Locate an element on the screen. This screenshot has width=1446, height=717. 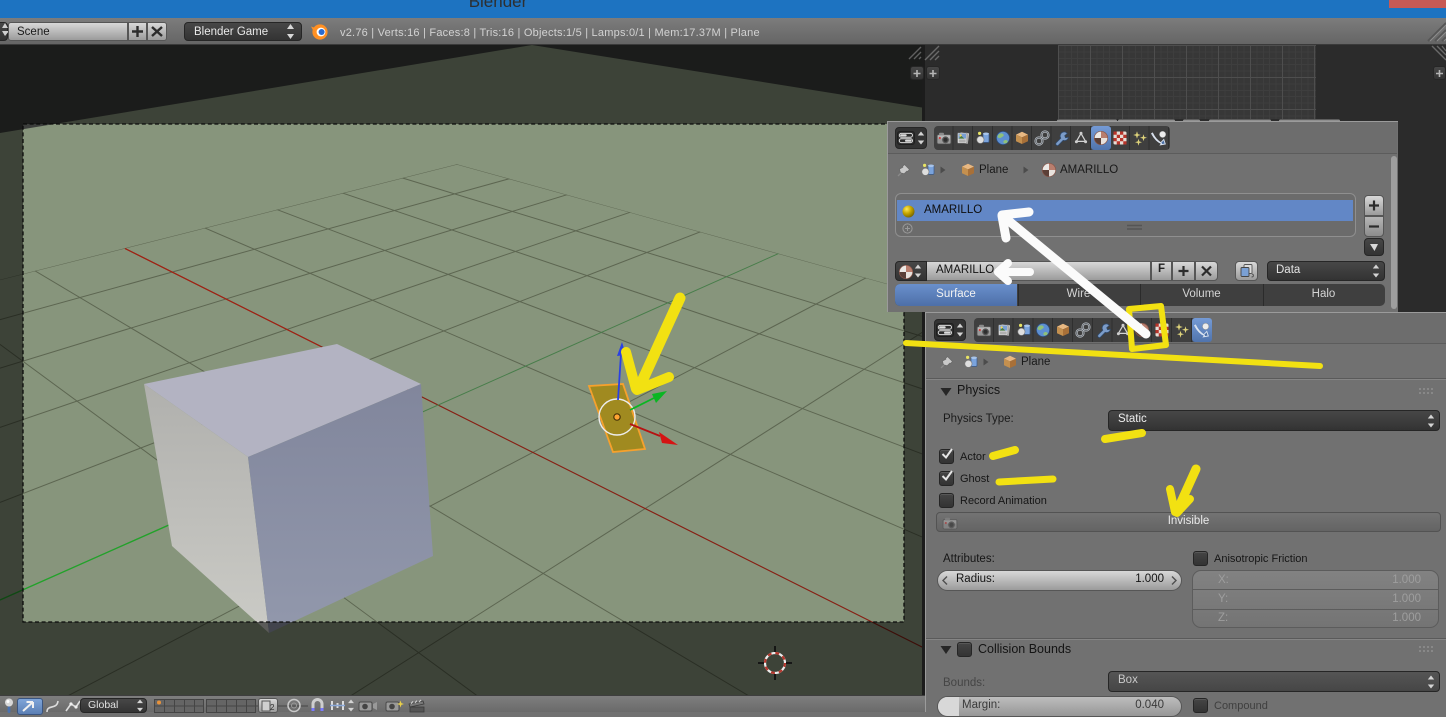
svg-text: 2 is located at coordinates (272, 707).